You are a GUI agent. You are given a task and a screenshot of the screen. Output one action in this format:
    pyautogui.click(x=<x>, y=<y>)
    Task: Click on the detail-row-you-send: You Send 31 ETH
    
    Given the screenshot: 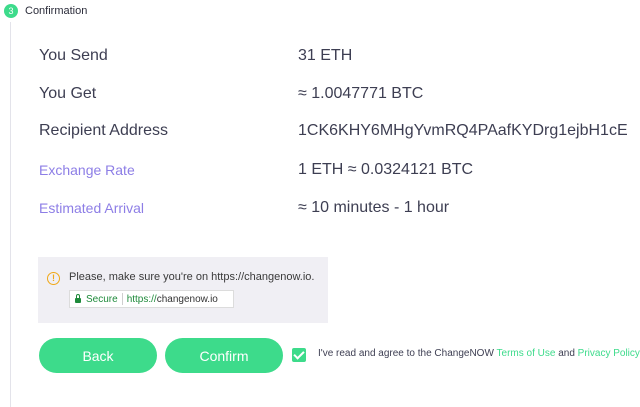 What is the action you would take?
    pyautogui.click(x=339, y=56)
    